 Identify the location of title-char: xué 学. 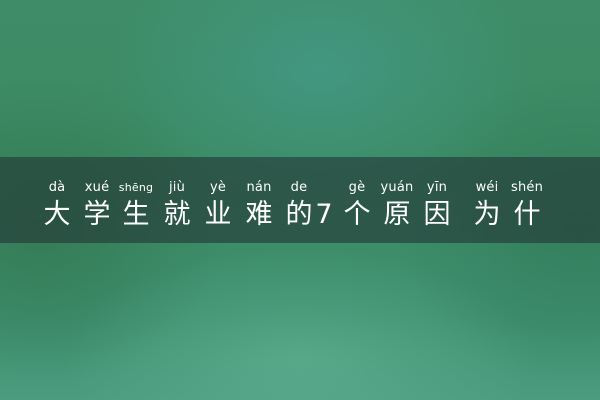
(97, 208).